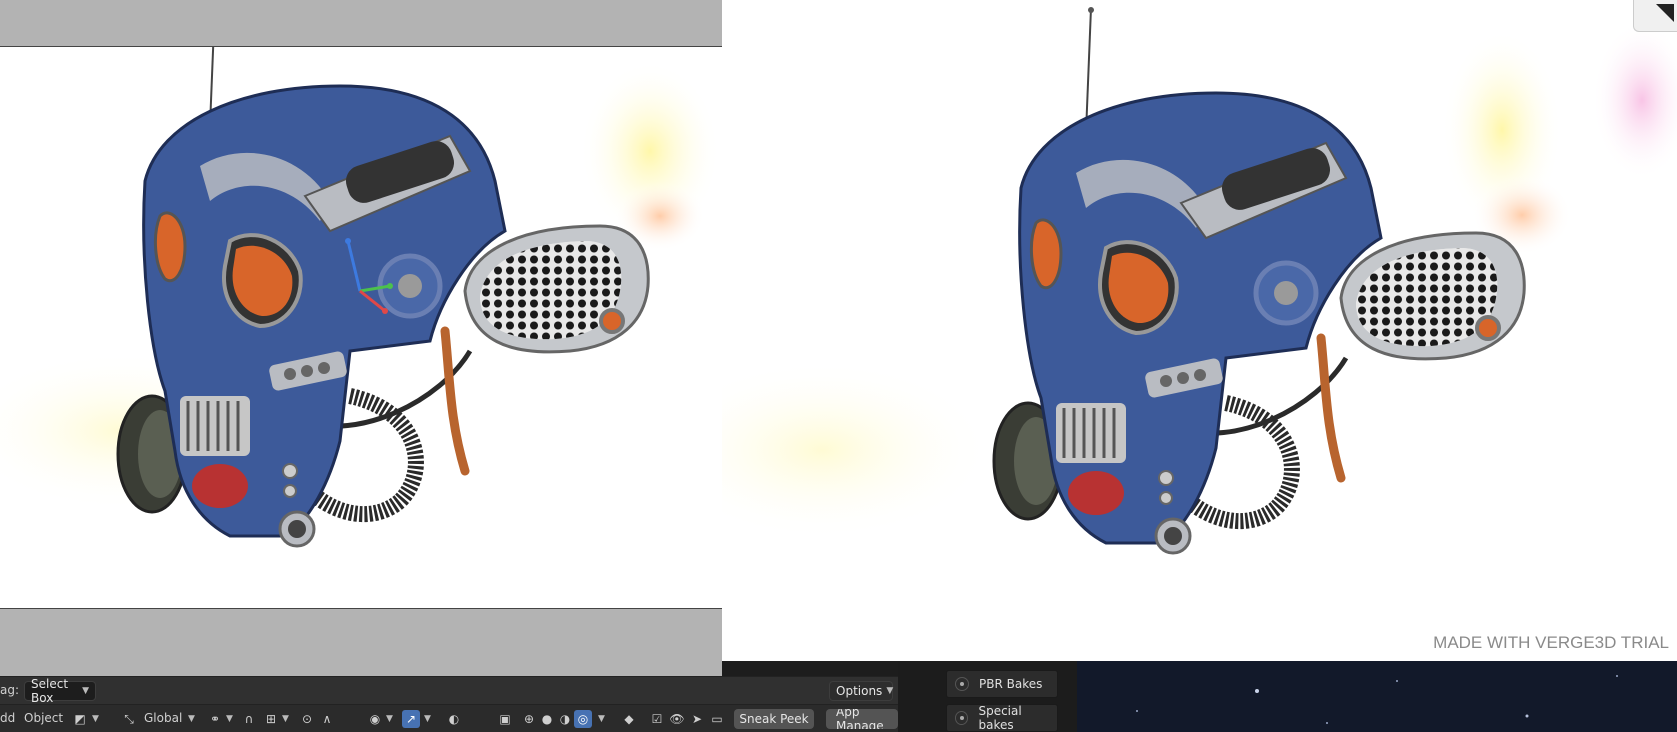  Describe the element at coordinates (163, 718) in the screenshot. I see `transform-orientation-value: Global` at that location.